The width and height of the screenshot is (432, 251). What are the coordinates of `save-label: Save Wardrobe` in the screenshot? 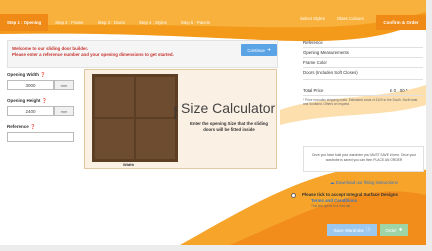 It's located at (348, 230).